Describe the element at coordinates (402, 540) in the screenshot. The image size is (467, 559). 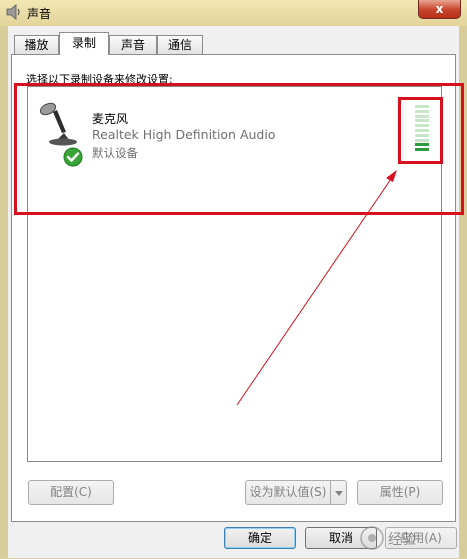
I see `svg-text: 经验` at that location.